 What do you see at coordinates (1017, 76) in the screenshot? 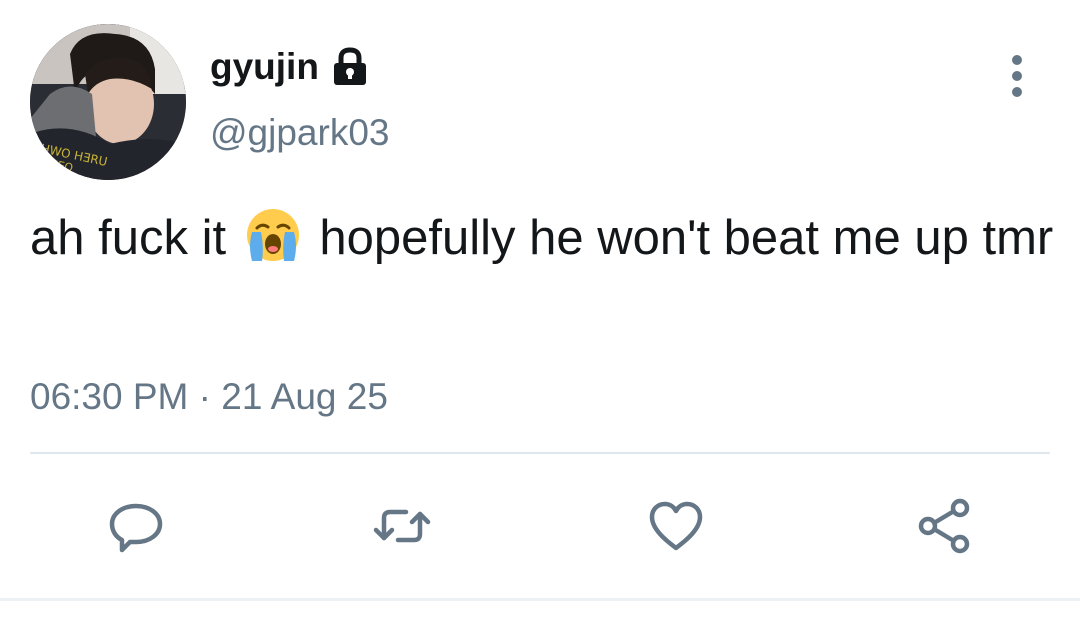
I see `more-options-icon` at bounding box center [1017, 76].